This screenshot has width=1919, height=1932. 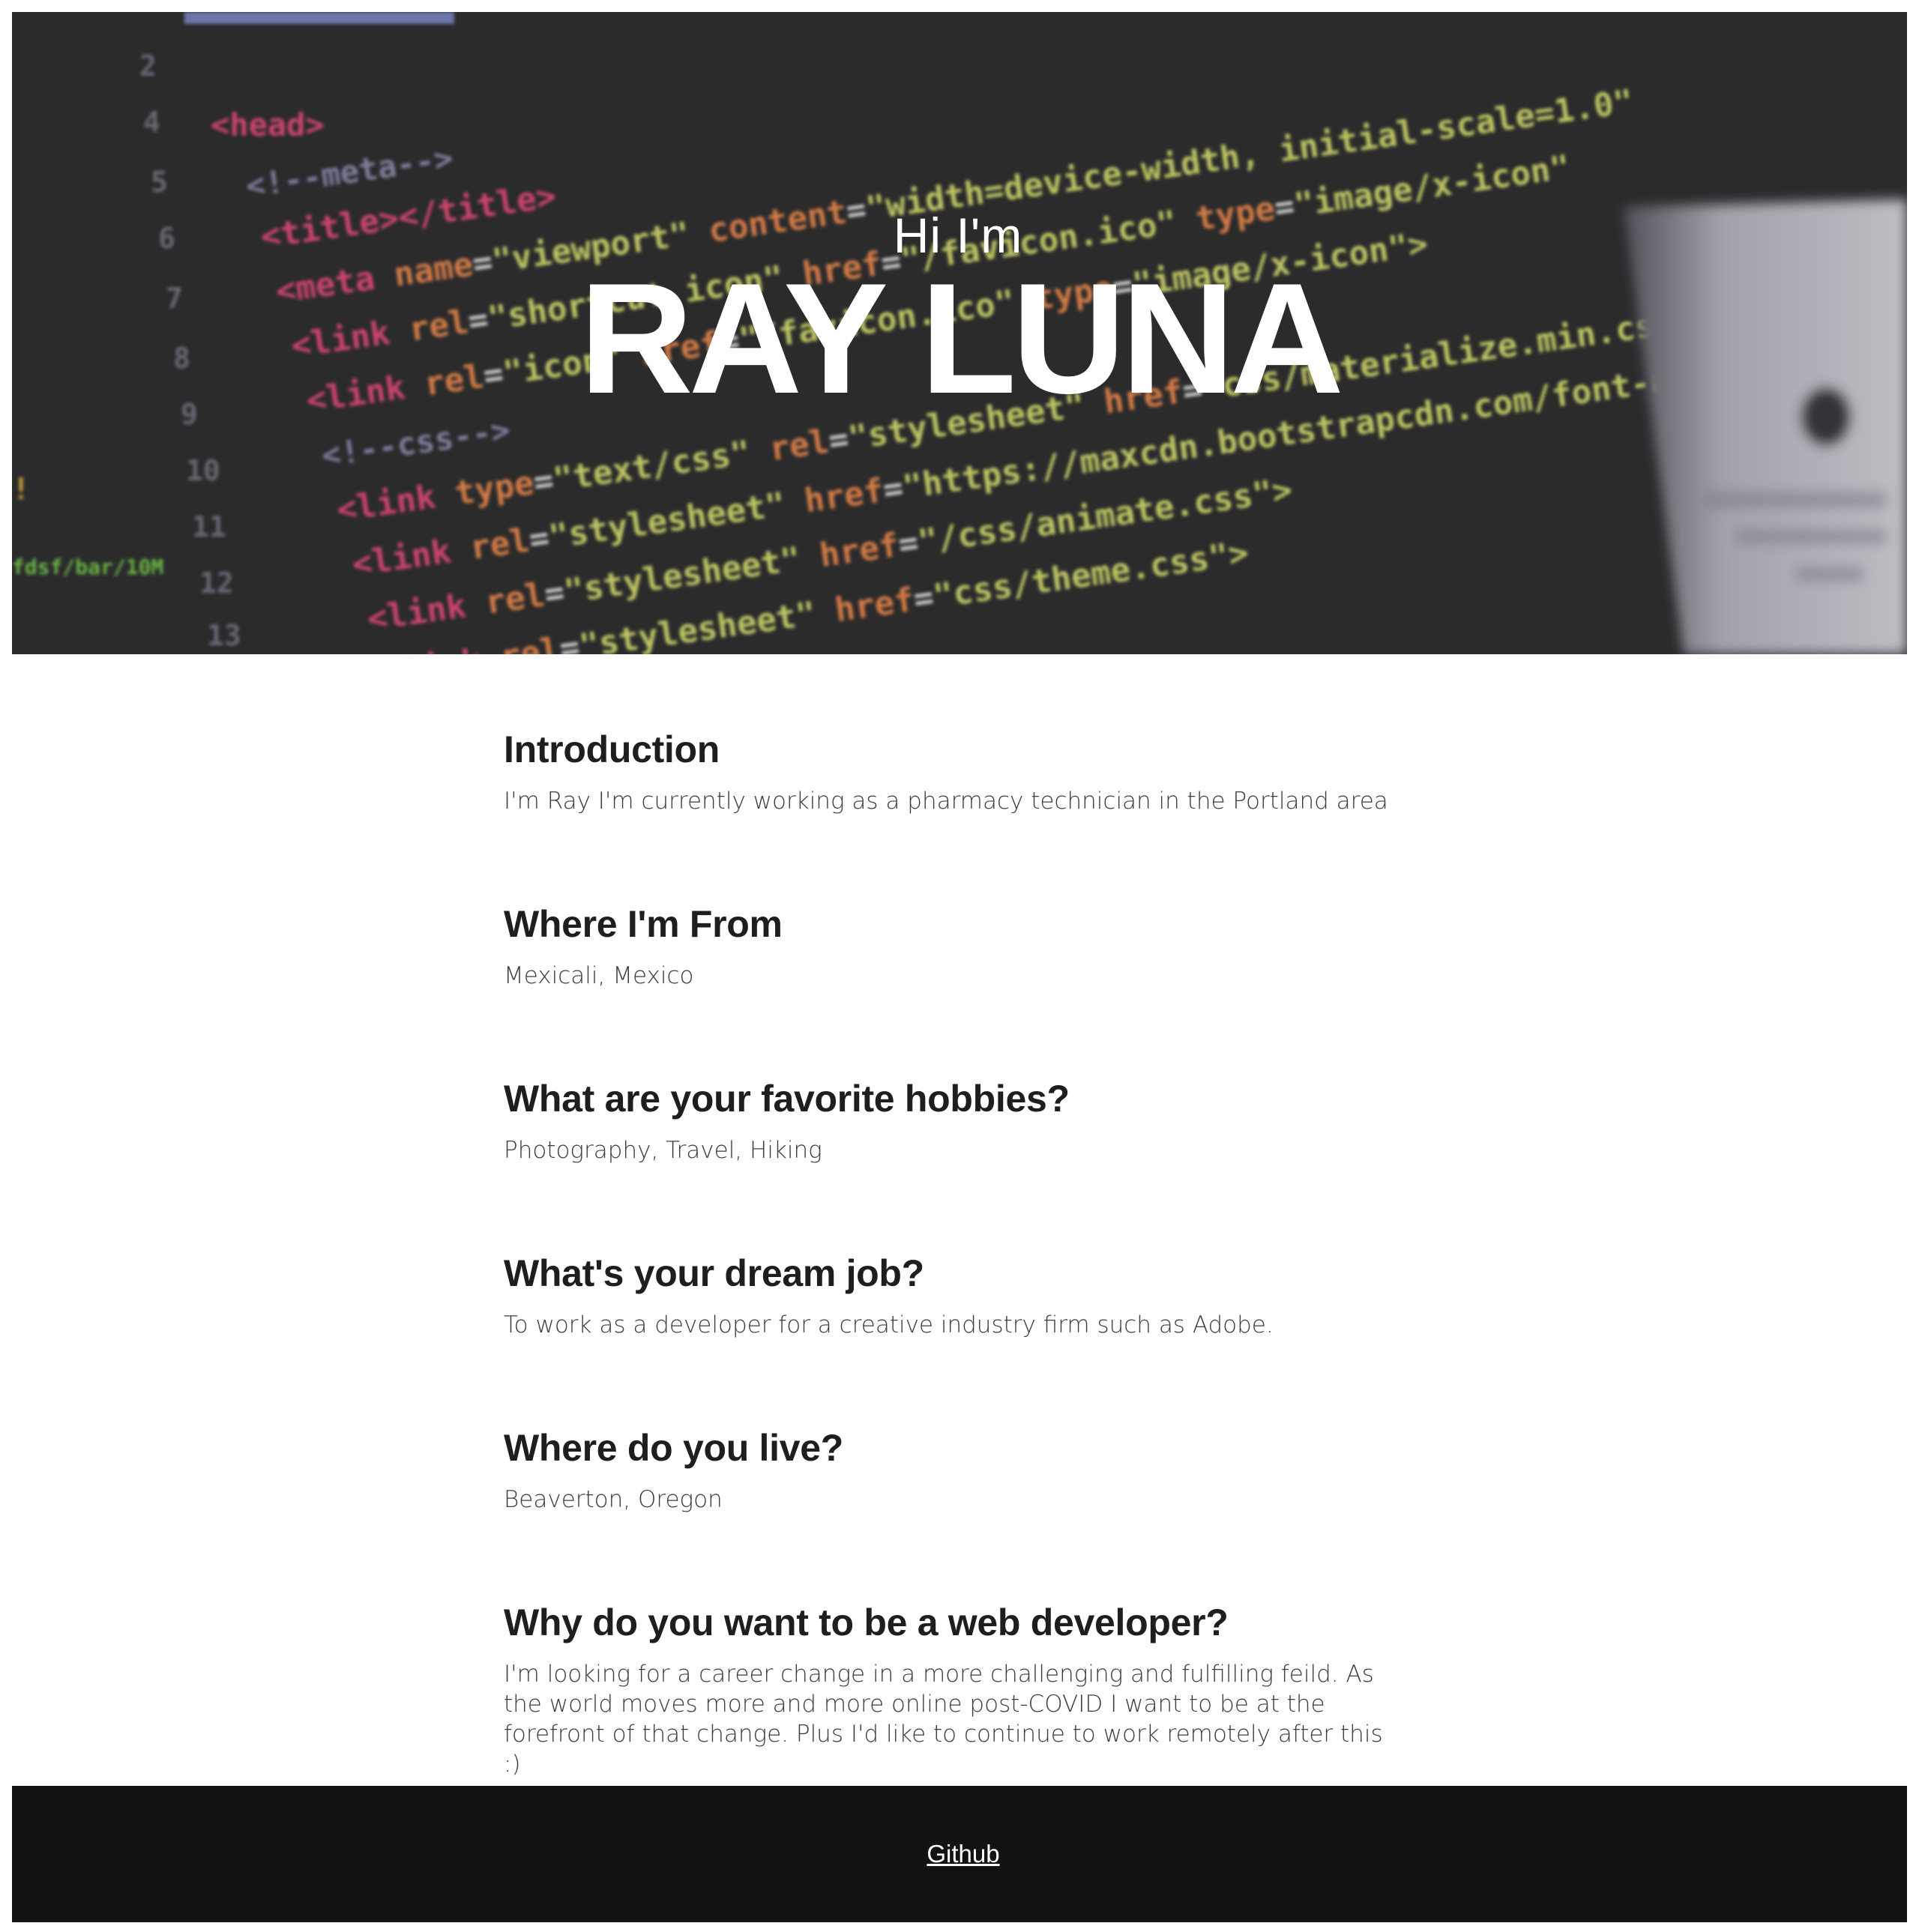 What do you see at coordinates (963, 1854) in the screenshot?
I see `github-link: Github` at bounding box center [963, 1854].